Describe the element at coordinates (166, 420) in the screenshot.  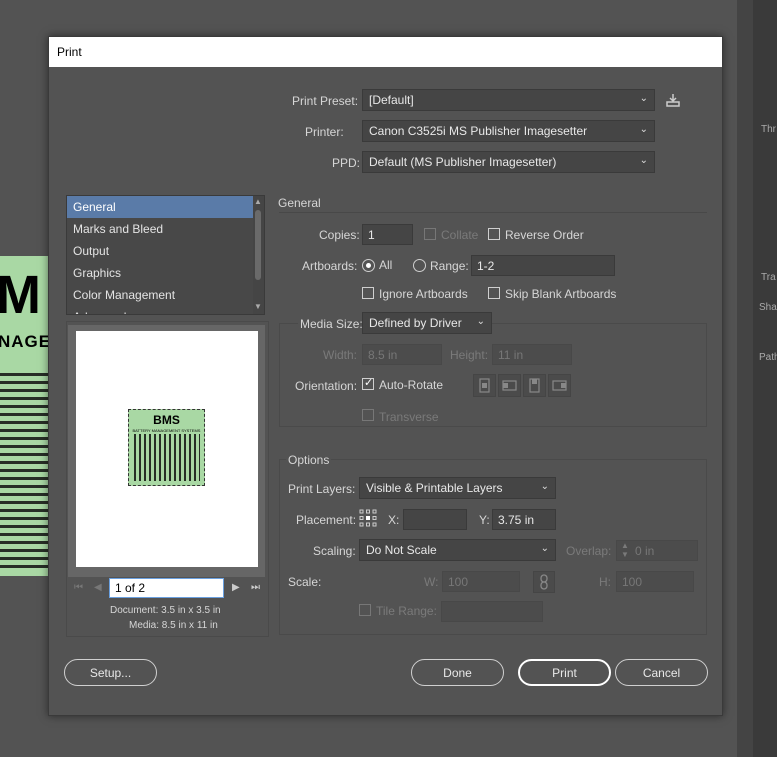
I see `preview-art-title: BMS` at that location.